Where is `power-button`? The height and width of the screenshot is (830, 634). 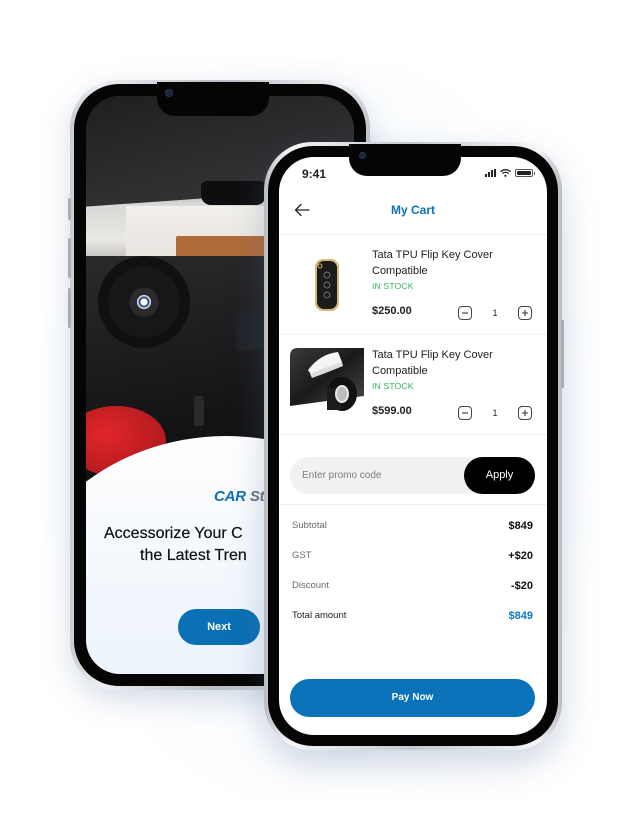
power-button is located at coordinates (562, 354).